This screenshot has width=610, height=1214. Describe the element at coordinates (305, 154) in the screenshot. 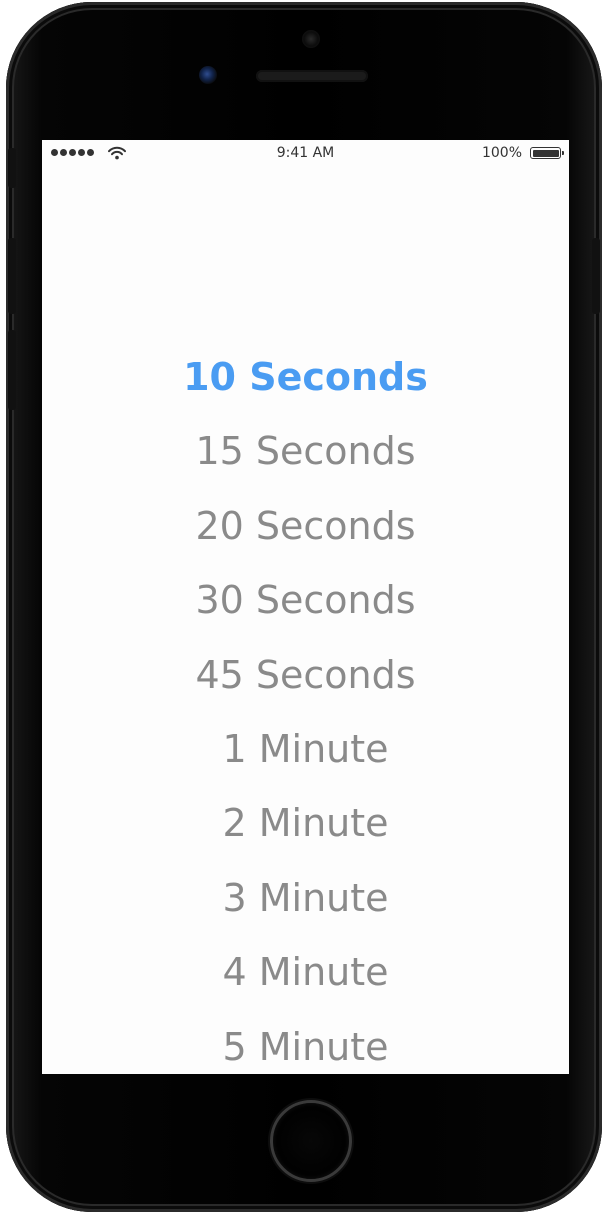

I see `status-bar: 9:41 AM 100%` at that location.